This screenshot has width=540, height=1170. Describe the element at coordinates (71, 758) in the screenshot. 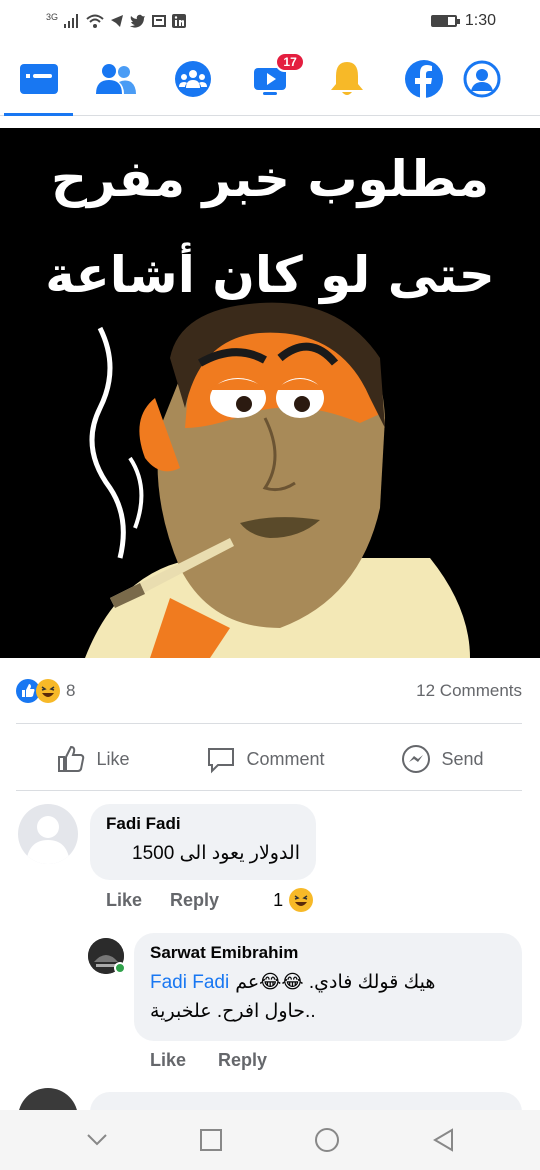

I see `thumbs-up-icon` at that location.